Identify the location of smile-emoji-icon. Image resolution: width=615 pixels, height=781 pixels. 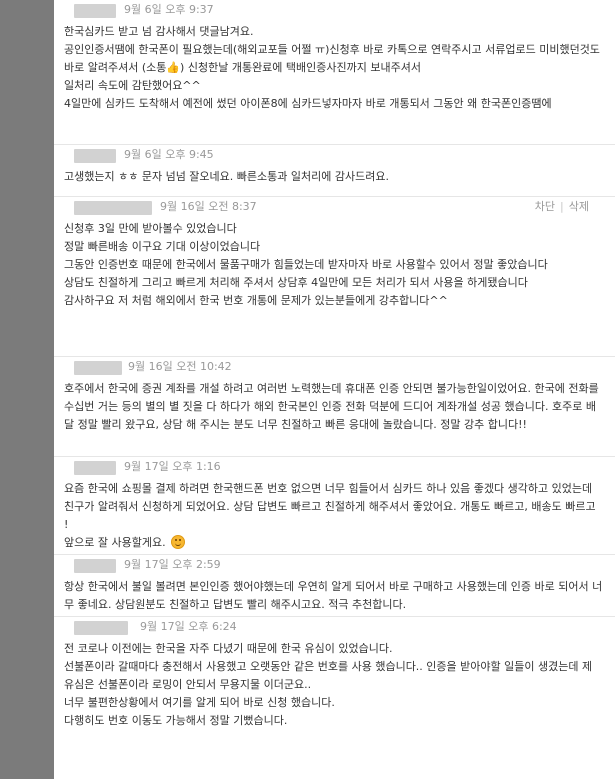
(178, 542).